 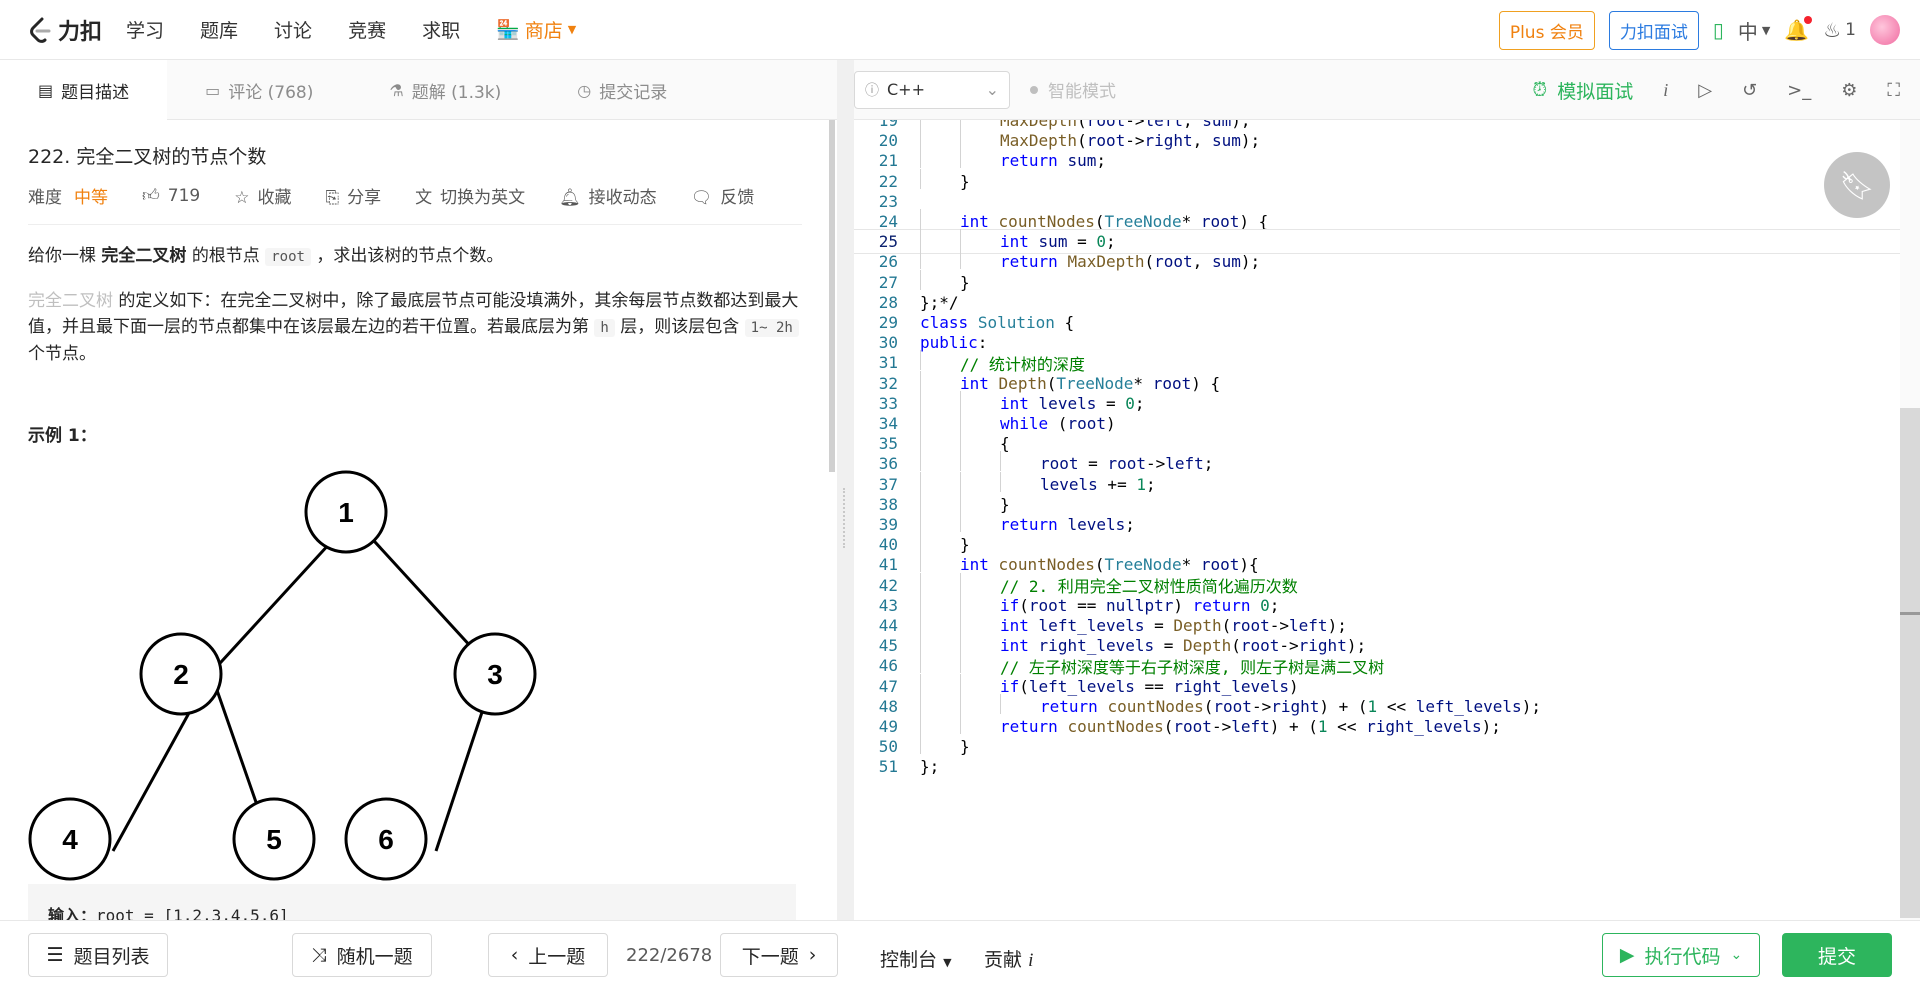 What do you see at coordinates (1073, 89) in the screenshot?
I see `smart-mode-toggle: 智能模式` at bounding box center [1073, 89].